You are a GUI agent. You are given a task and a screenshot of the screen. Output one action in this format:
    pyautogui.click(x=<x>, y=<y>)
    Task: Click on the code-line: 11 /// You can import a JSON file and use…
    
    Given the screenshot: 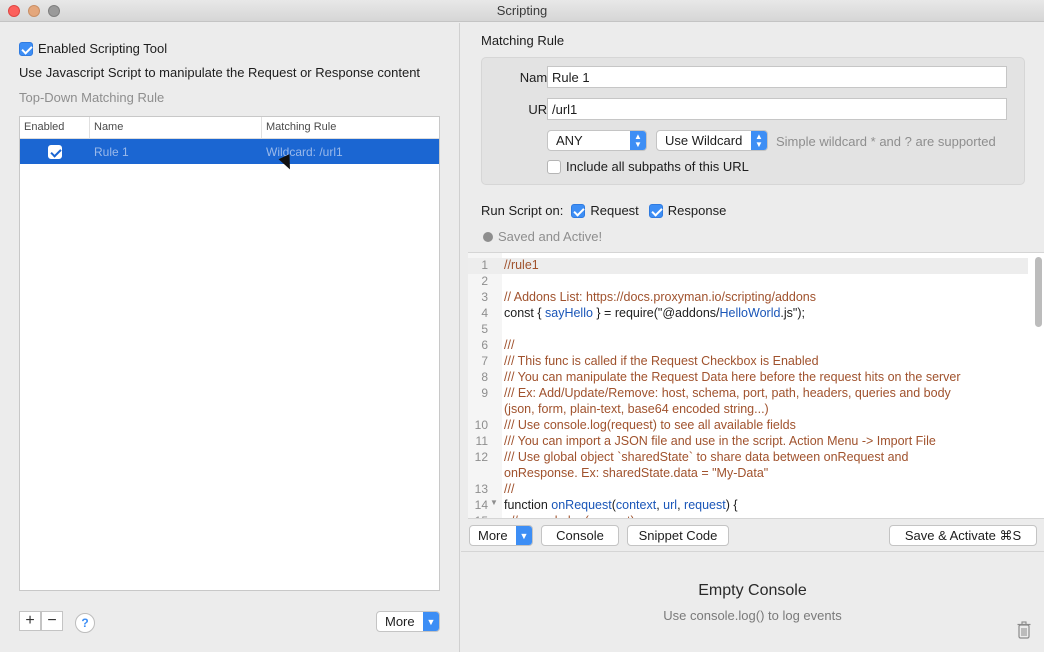 What is the action you would take?
    pyautogui.click(x=748, y=442)
    